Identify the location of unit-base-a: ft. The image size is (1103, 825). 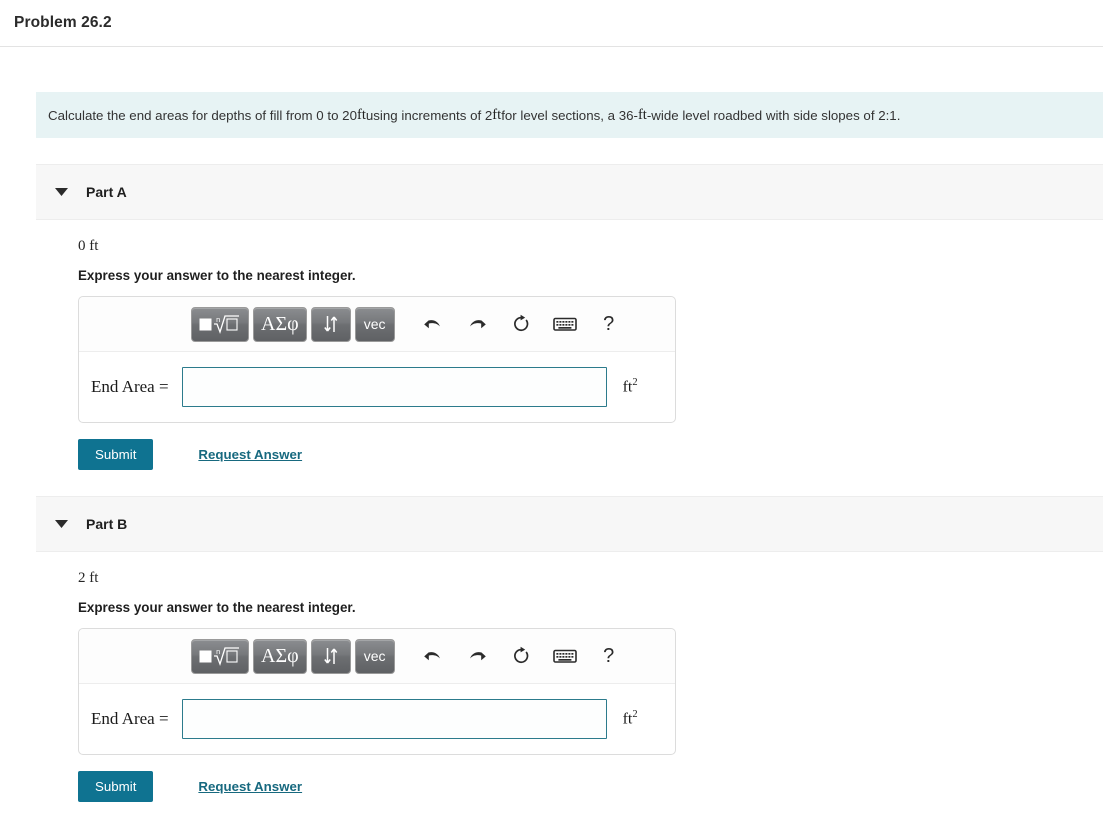
(627, 387).